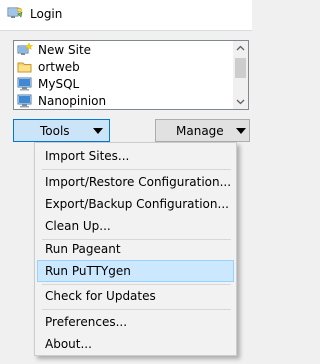 The image size is (320, 364). I want to click on menu-item-run-pageant: Run Pageant, so click(135, 249).